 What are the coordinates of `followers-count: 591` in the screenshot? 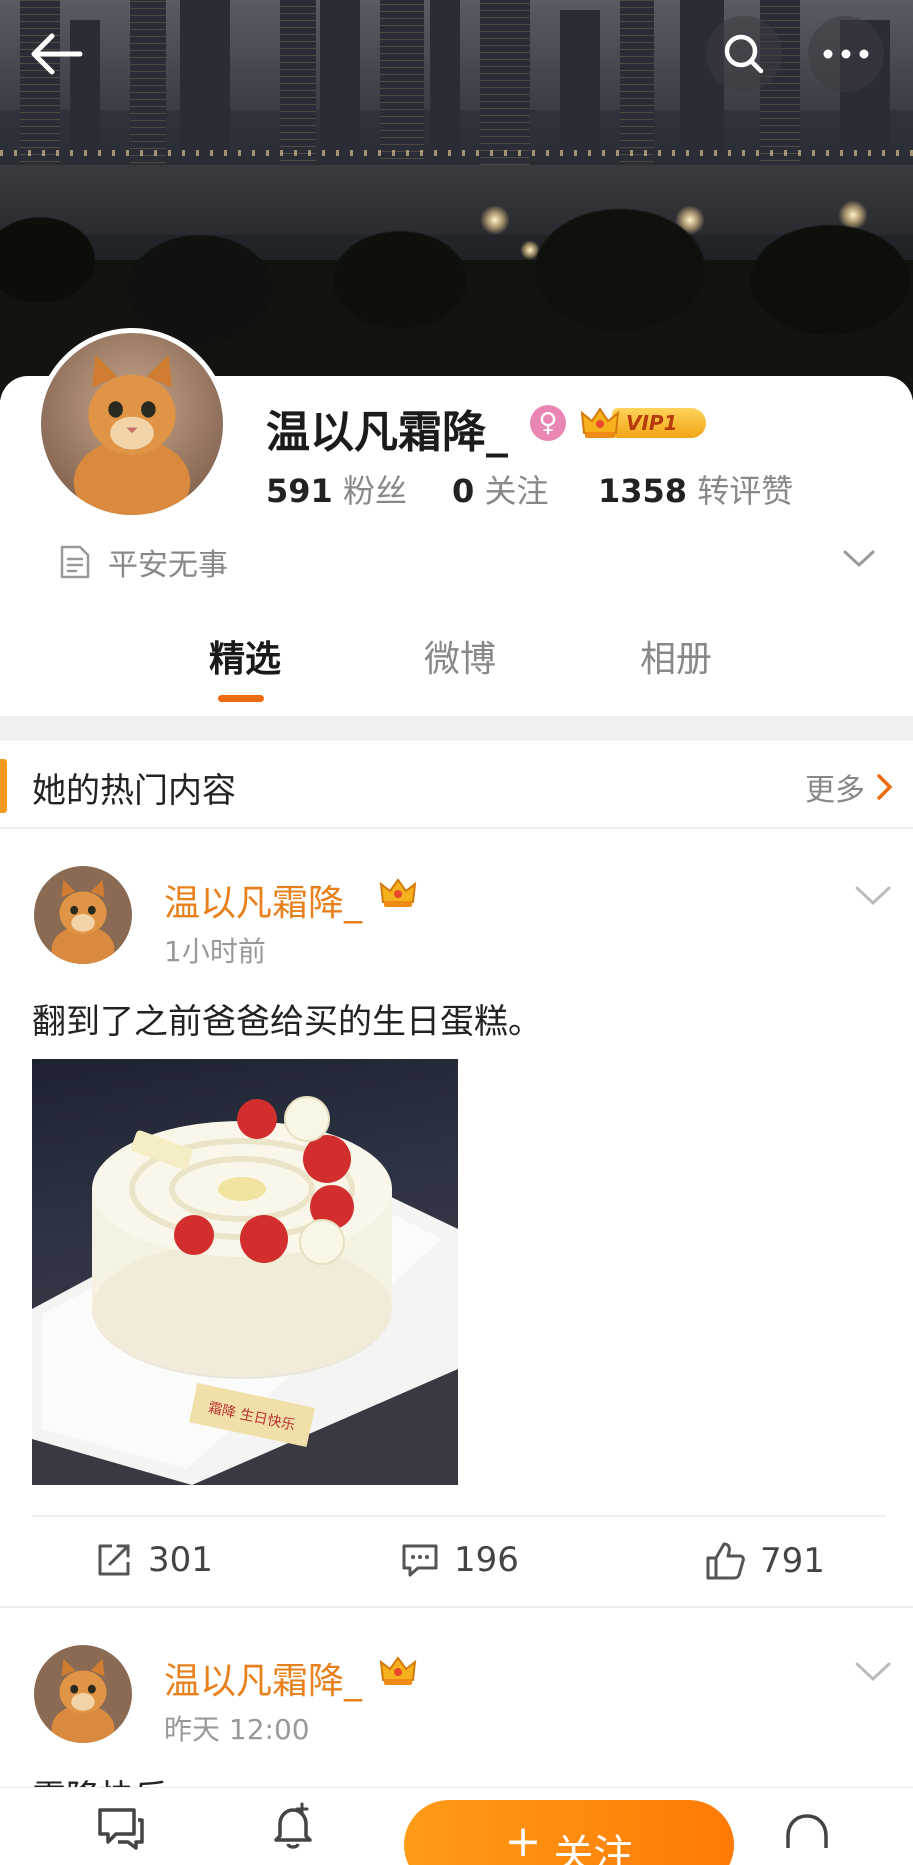 It's located at (299, 491).